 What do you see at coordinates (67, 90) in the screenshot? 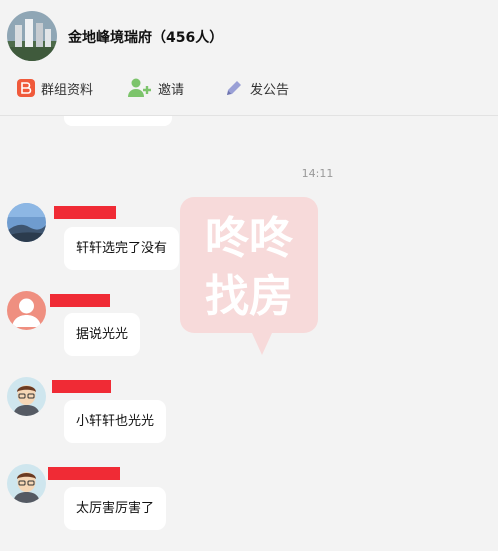
I see `group-profile-label: 群组资料` at bounding box center [67, 90].